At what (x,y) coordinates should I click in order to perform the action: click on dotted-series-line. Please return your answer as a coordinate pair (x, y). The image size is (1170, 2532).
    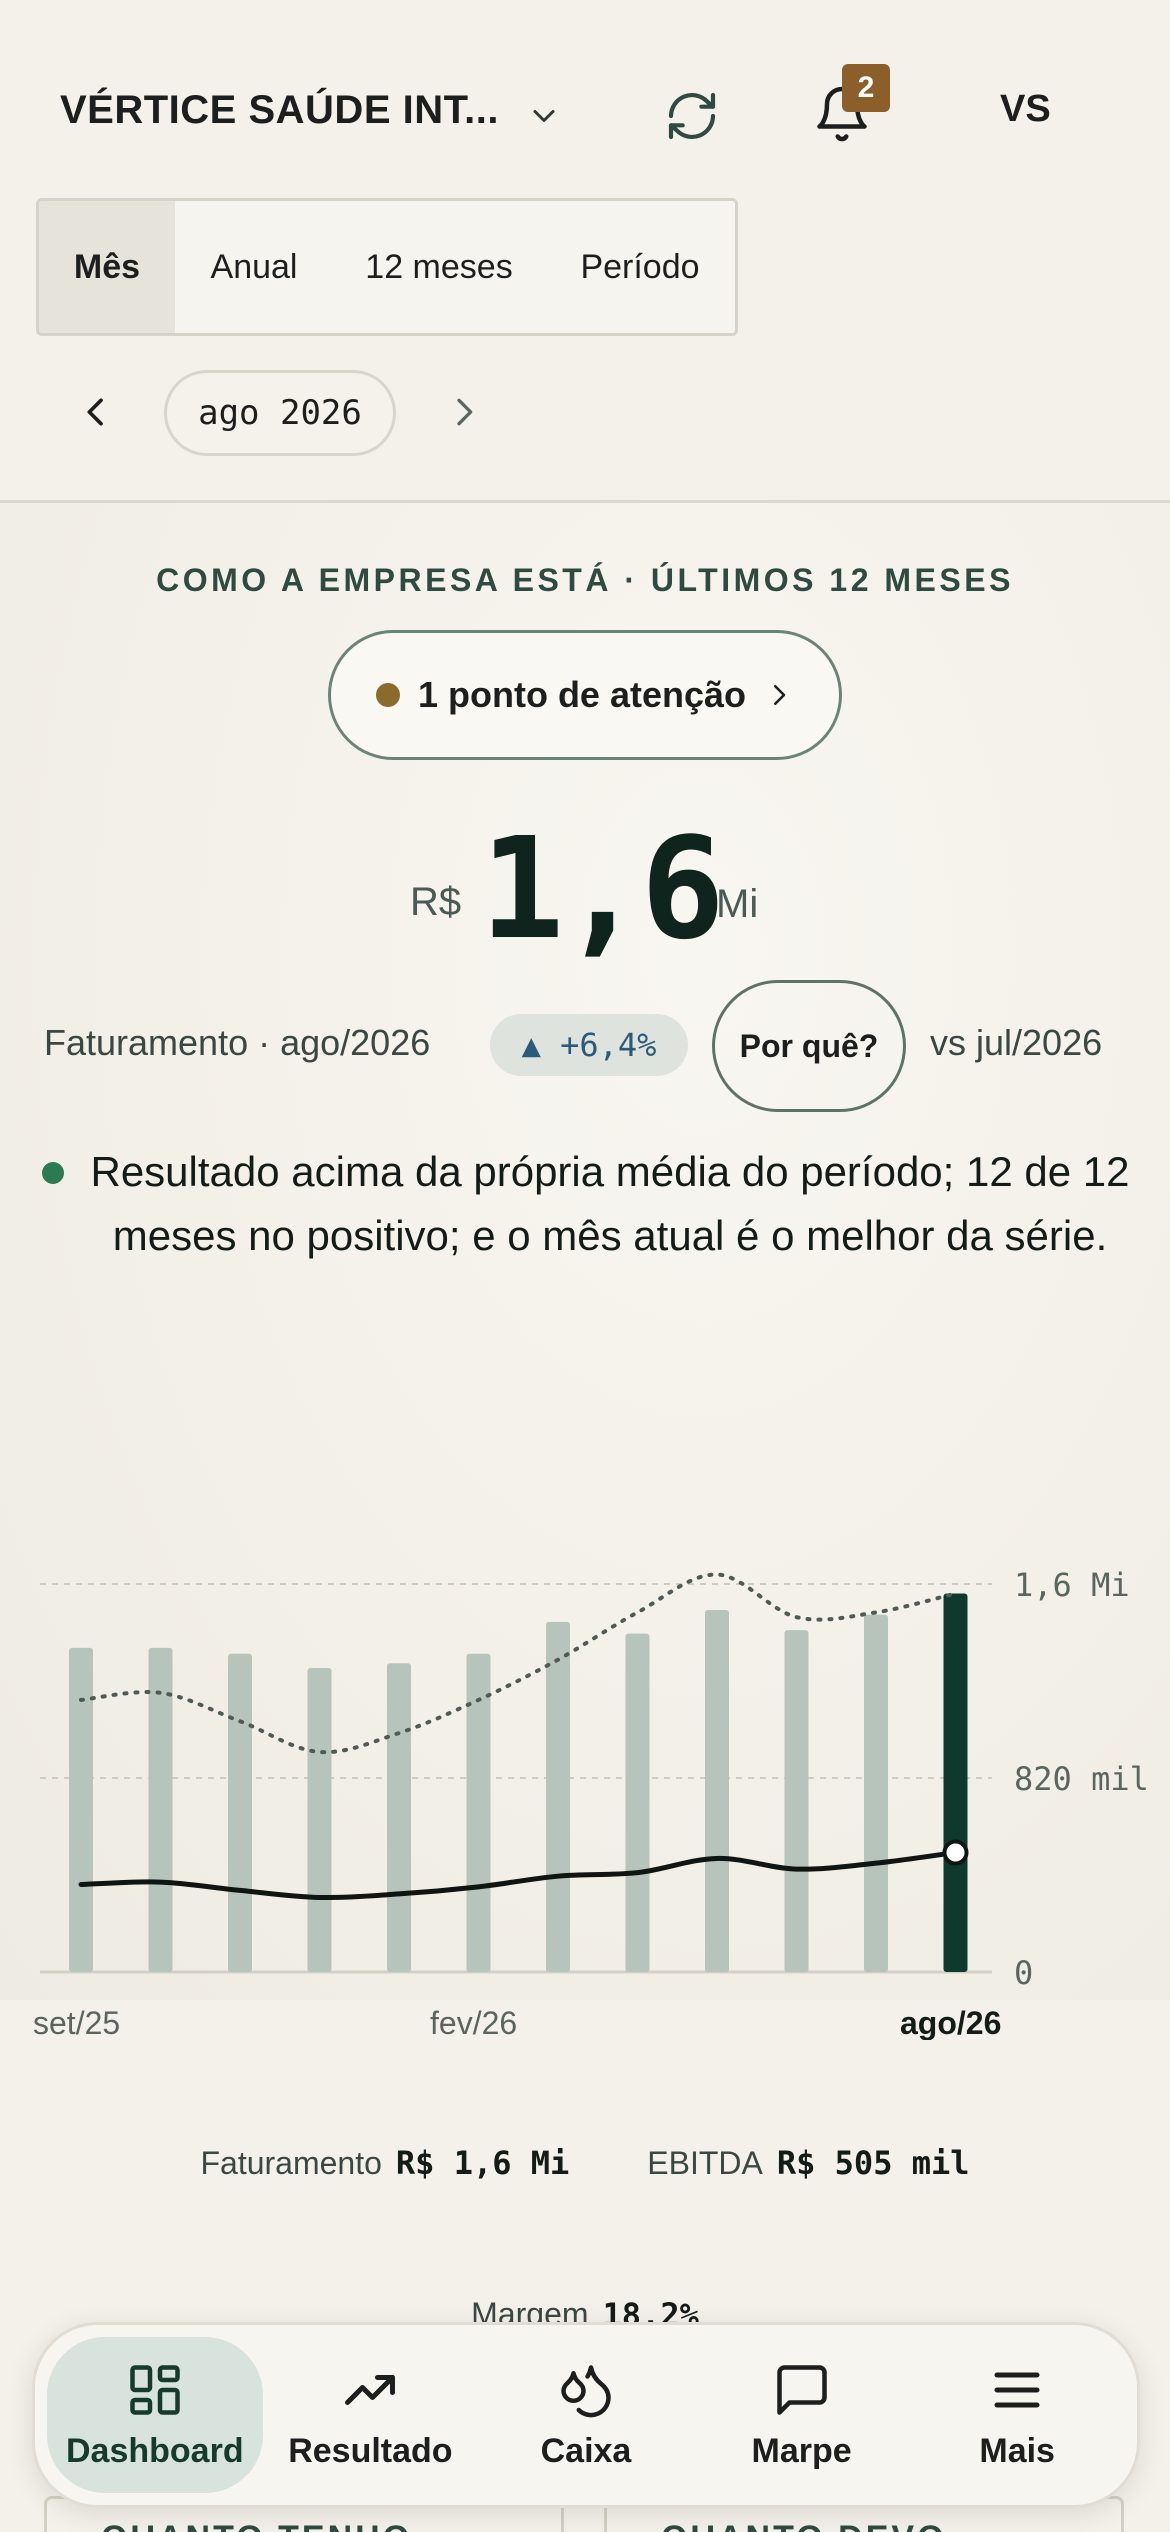
    Looking at the image, I should click on (518, 1663).